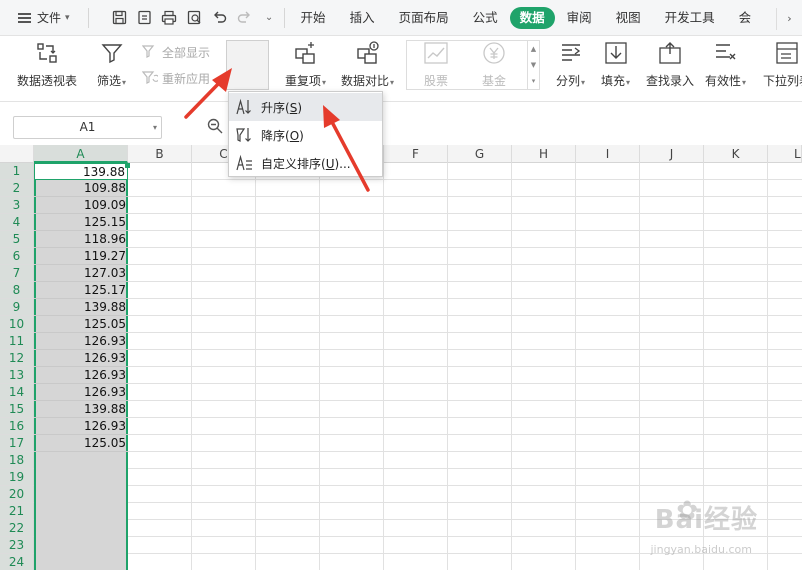 This screenshot has height=570, width=802. What do you see at coordinates (17, 443) in the screenshot?
I see `row-header: 17` at bounding box center [17, 443].